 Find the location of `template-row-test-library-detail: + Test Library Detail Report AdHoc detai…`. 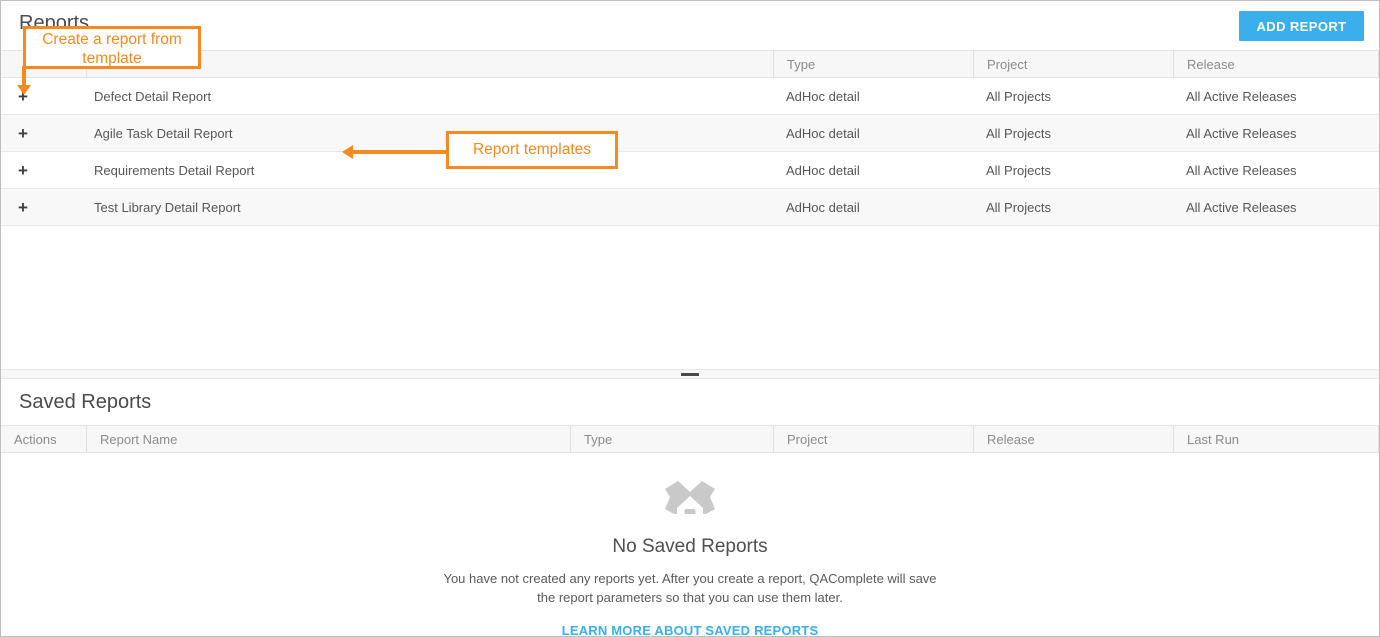

template-row-test-library-detail: + Test Library Detail Report AdHoc detai… is located at coordinates (690, 207).